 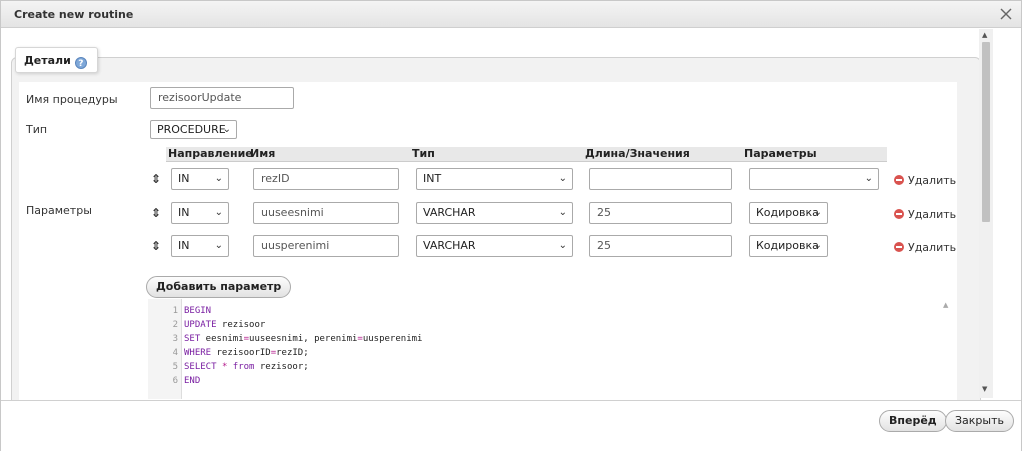 What do you see at coordinates (59, 210) in the screenshot?
I see `parameters-label: Параметры` at bounding box center [59, 210].